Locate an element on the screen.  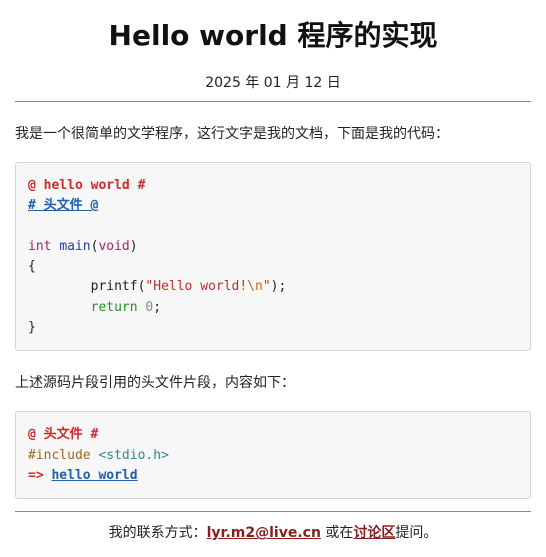
footer-suffix: 提问。 is located at coordinates (416, 533).